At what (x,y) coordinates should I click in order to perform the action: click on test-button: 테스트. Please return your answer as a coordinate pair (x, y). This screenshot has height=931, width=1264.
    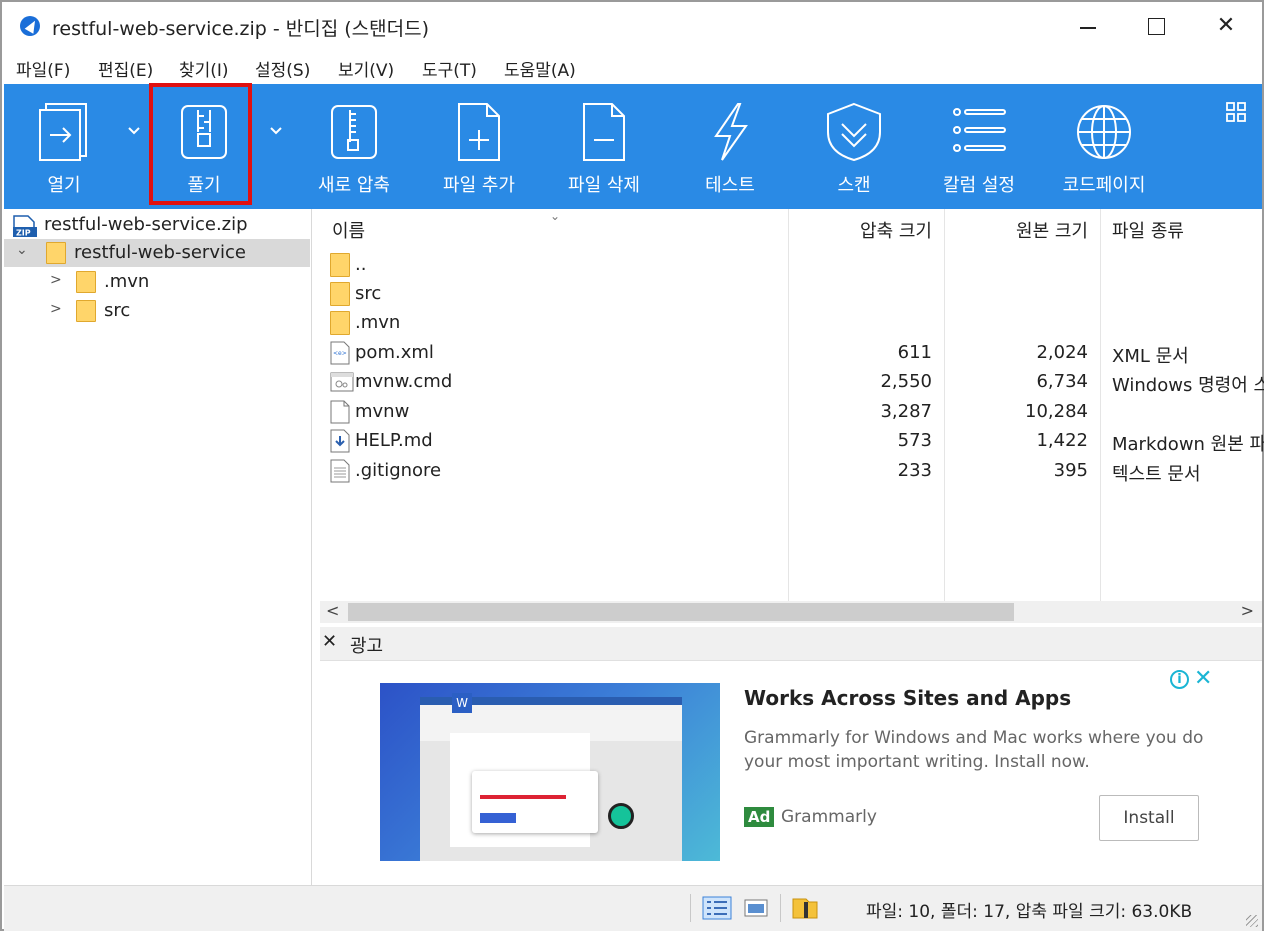
    Looking at the image, I should click on (730, 146).